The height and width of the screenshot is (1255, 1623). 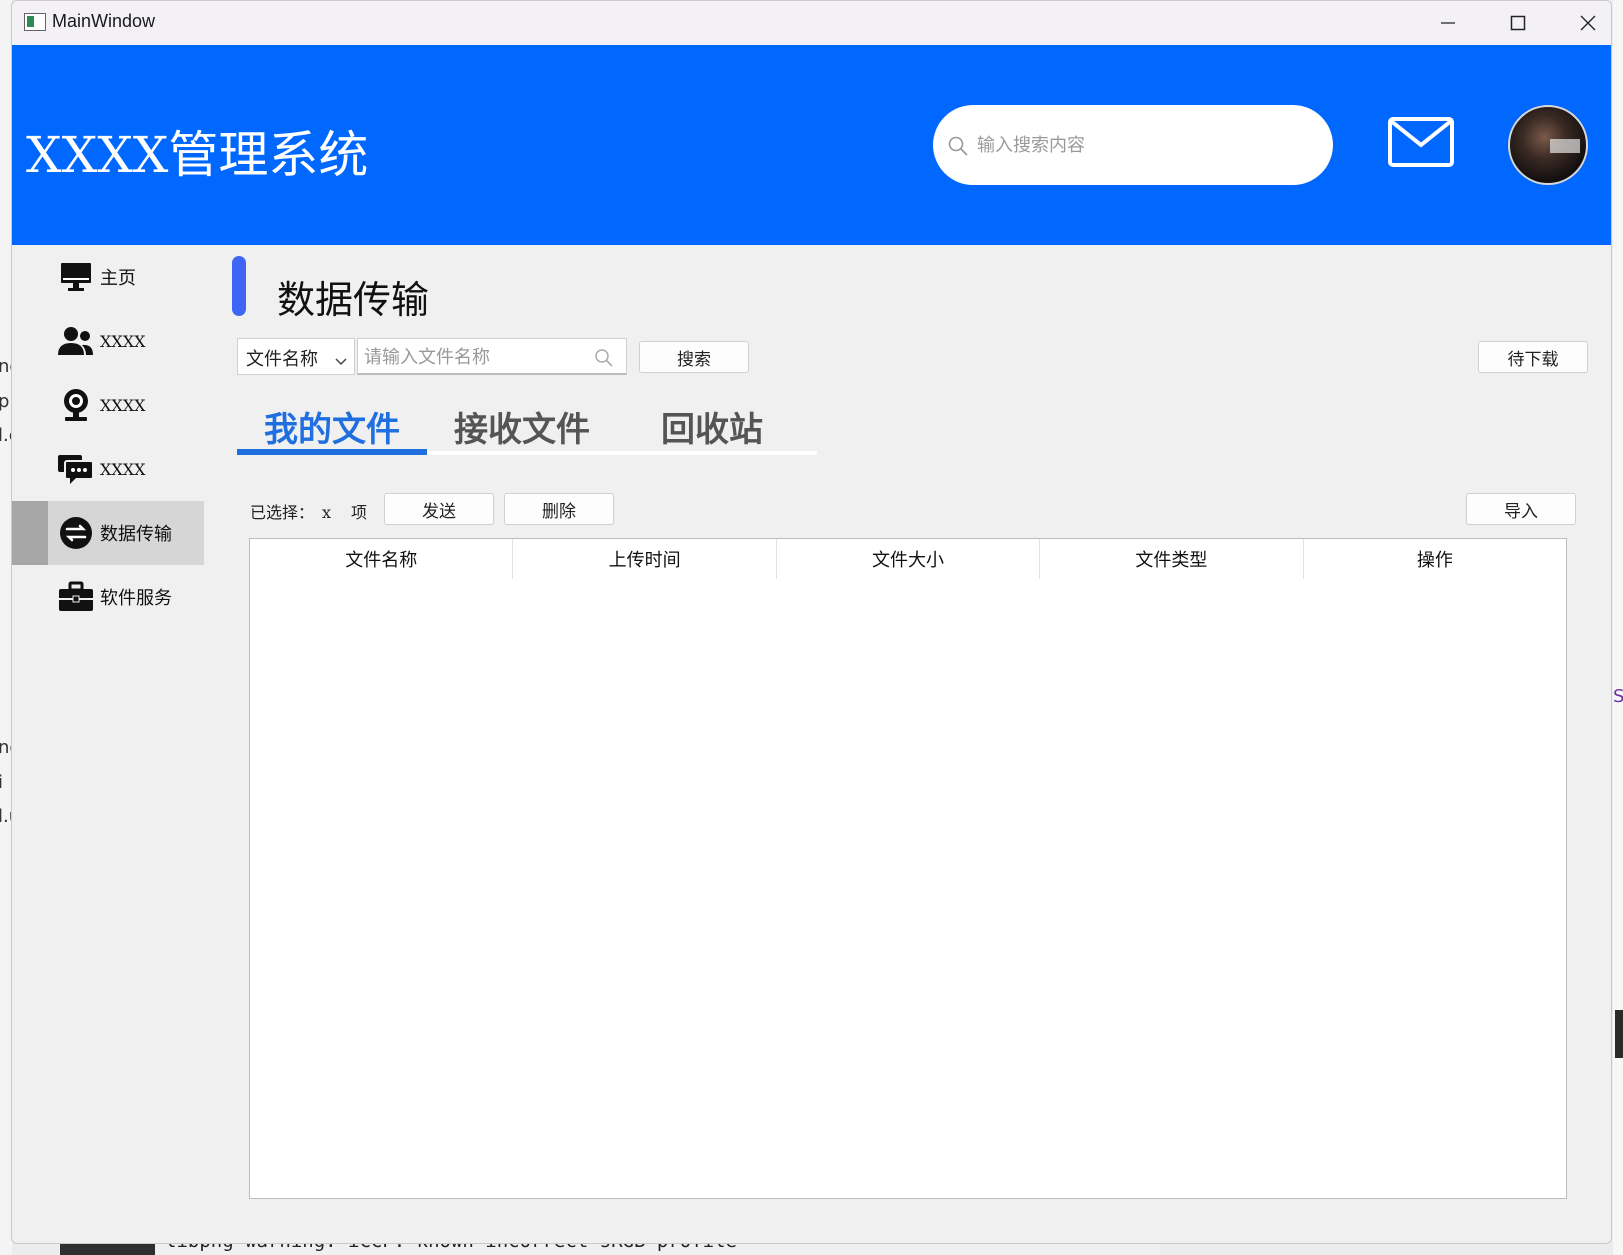 I want to click on column-header-actions: 操作, so click(x=1435, y=559).